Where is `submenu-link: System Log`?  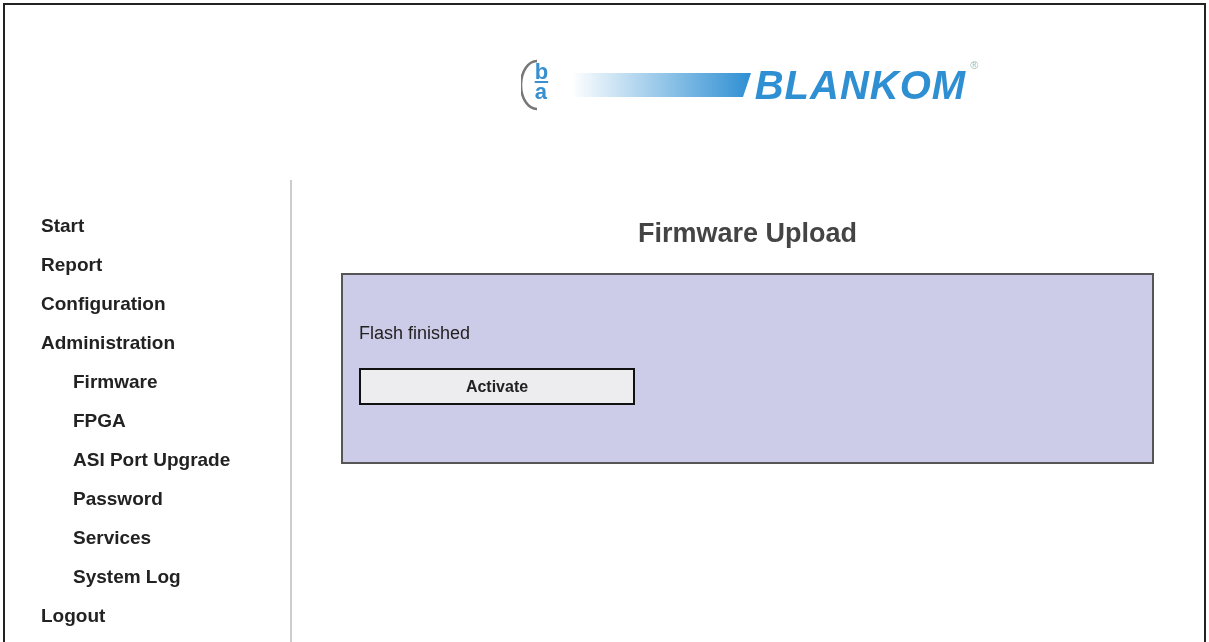
submenu-link: System Log is located at coordinates (127, 576).